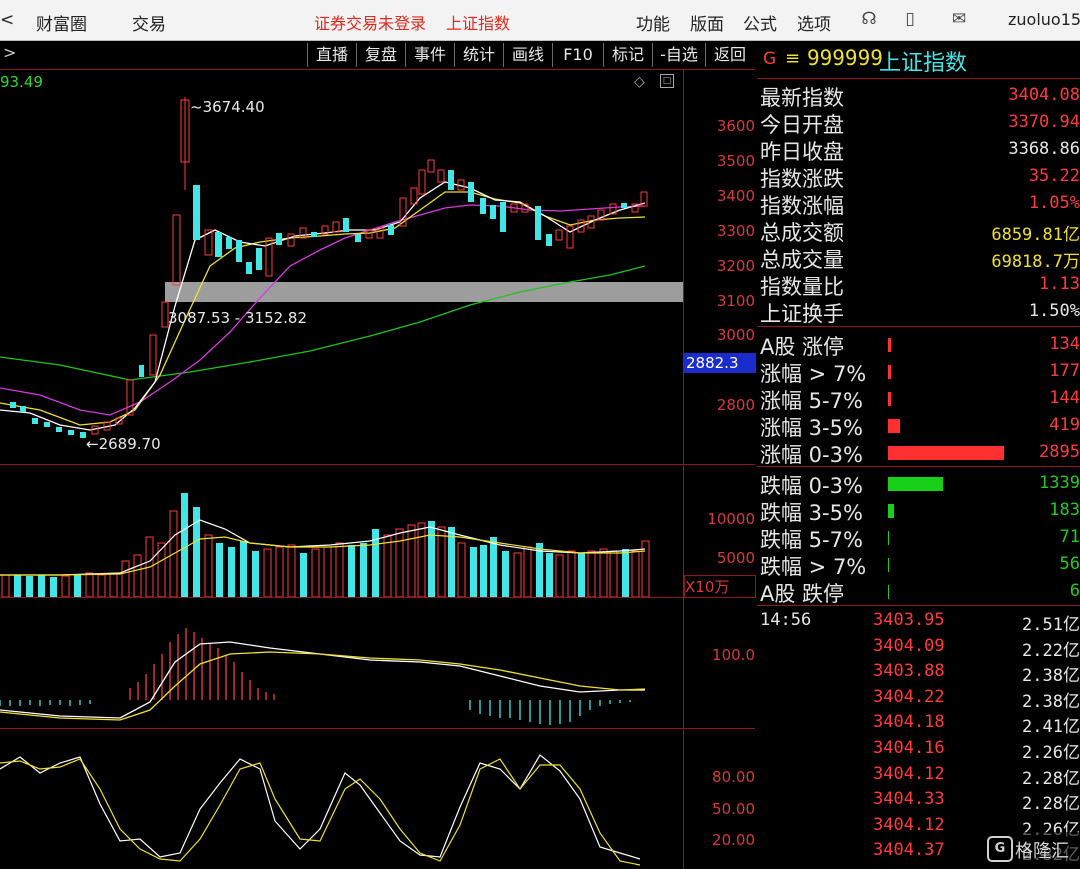 The height and width of the screenshot is (869, 1080). Describe the element at coordinates (1069, 564) in the screenshot. I see `decline-count: 56` at that location.